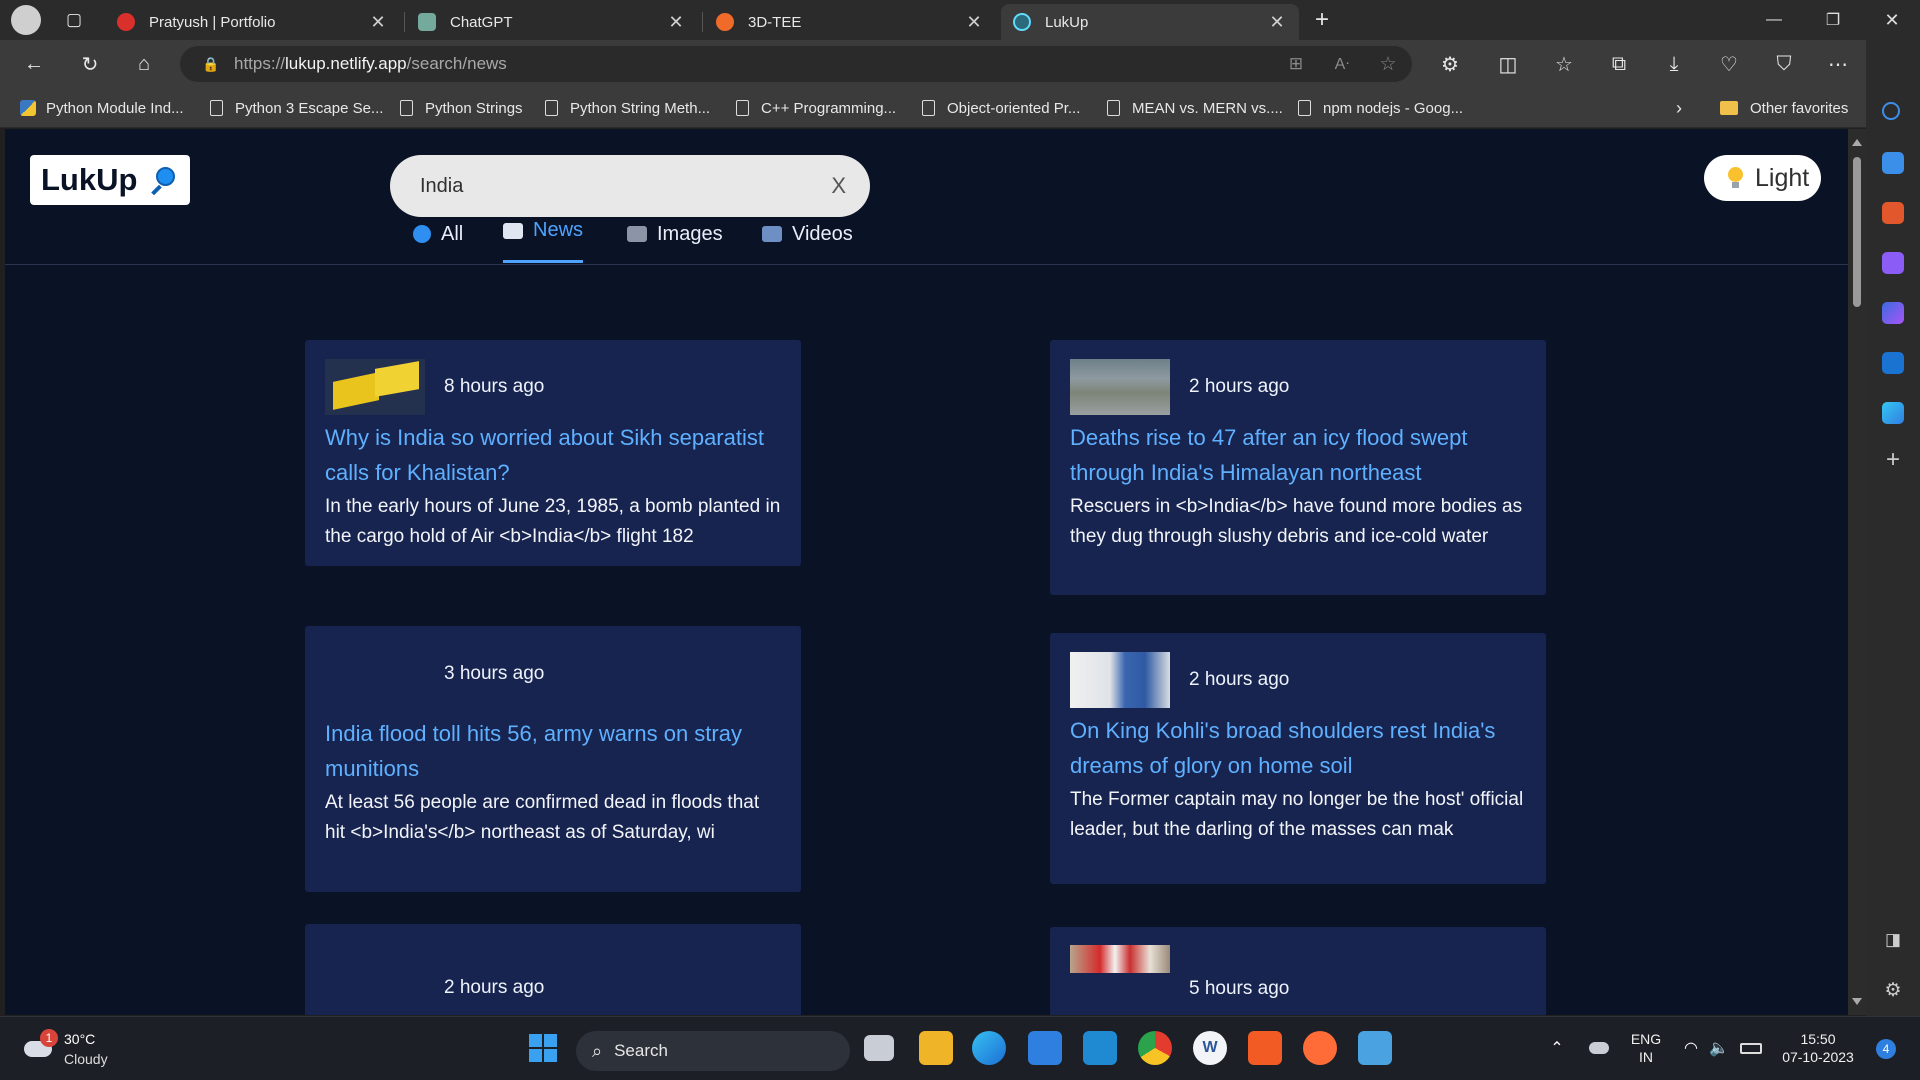 Image resolution: width=1920 pixels, height=1080 pixels. I want to click on tab-label: All, so click(452, 233).